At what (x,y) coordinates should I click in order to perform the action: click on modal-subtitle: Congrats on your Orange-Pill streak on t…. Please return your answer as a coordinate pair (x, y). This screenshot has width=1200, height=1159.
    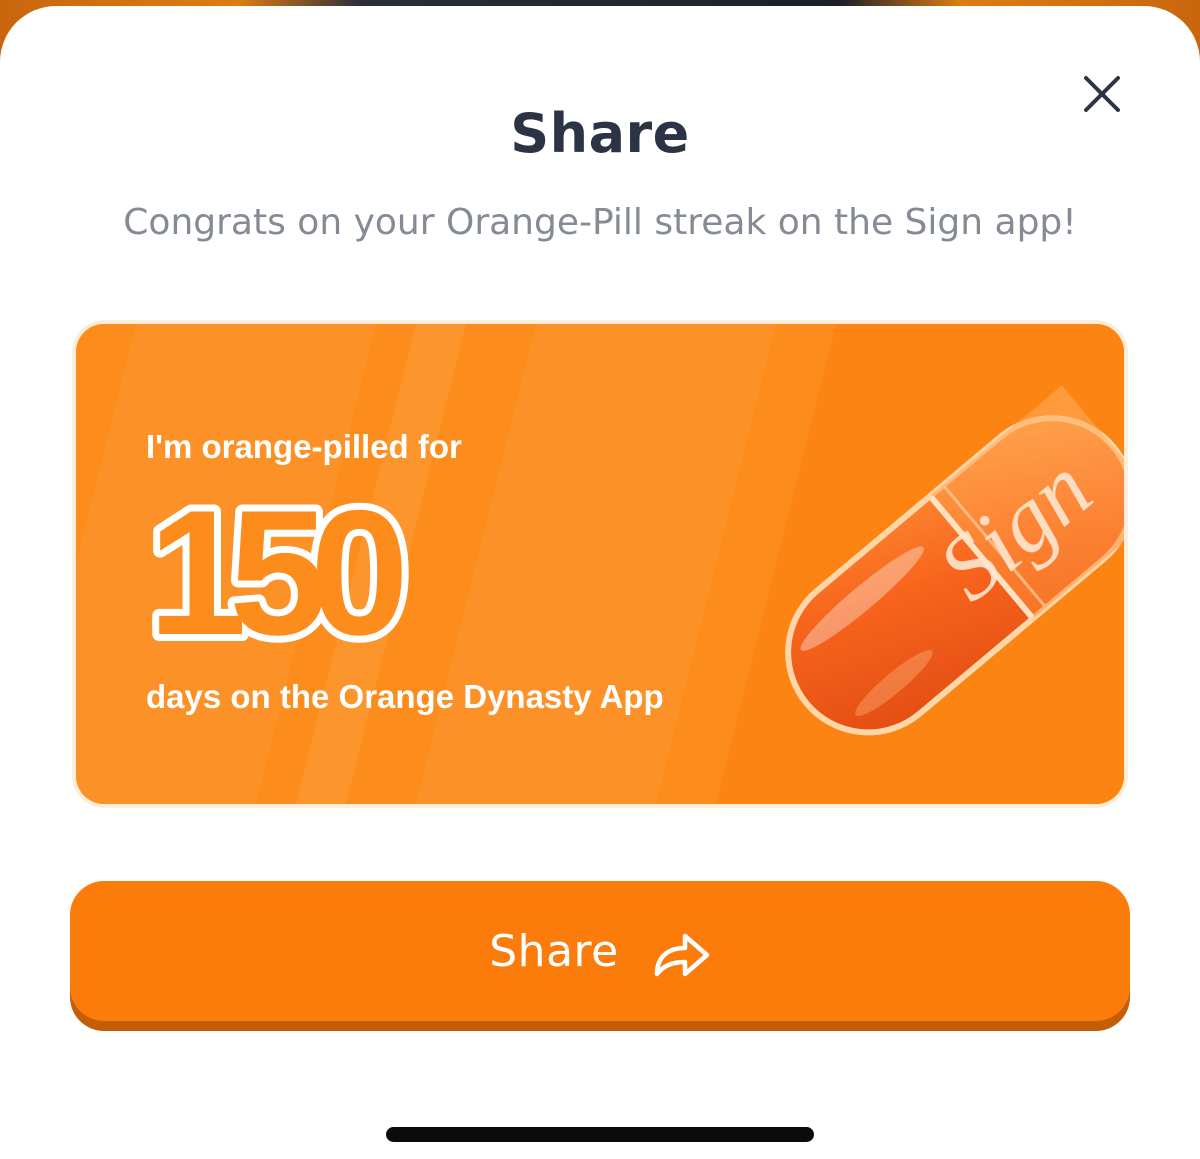
    Looking at the image, I should click on (600, 222).